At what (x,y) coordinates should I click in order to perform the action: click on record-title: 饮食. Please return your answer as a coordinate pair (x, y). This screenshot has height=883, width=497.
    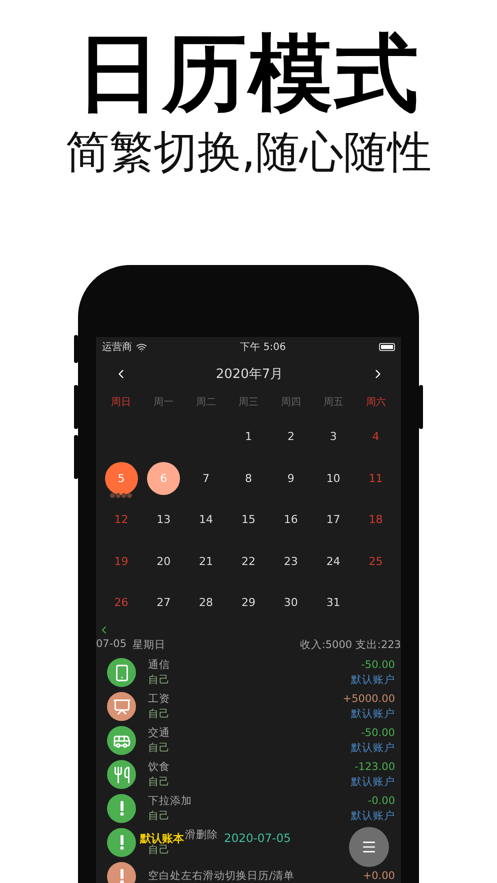
    Looking at the image, I should click on (159, 767).